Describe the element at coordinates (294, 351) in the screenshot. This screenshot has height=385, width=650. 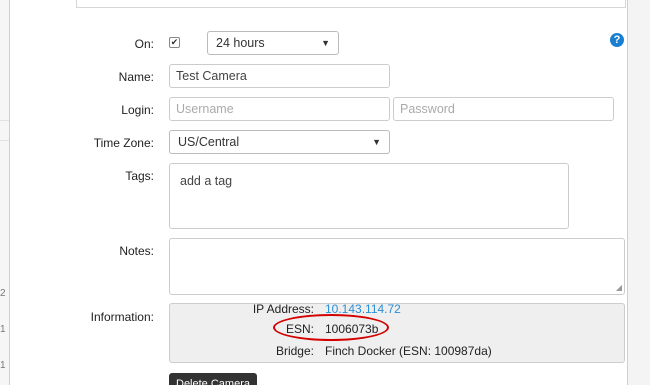
I see `info-key: Bridge:` at that location.